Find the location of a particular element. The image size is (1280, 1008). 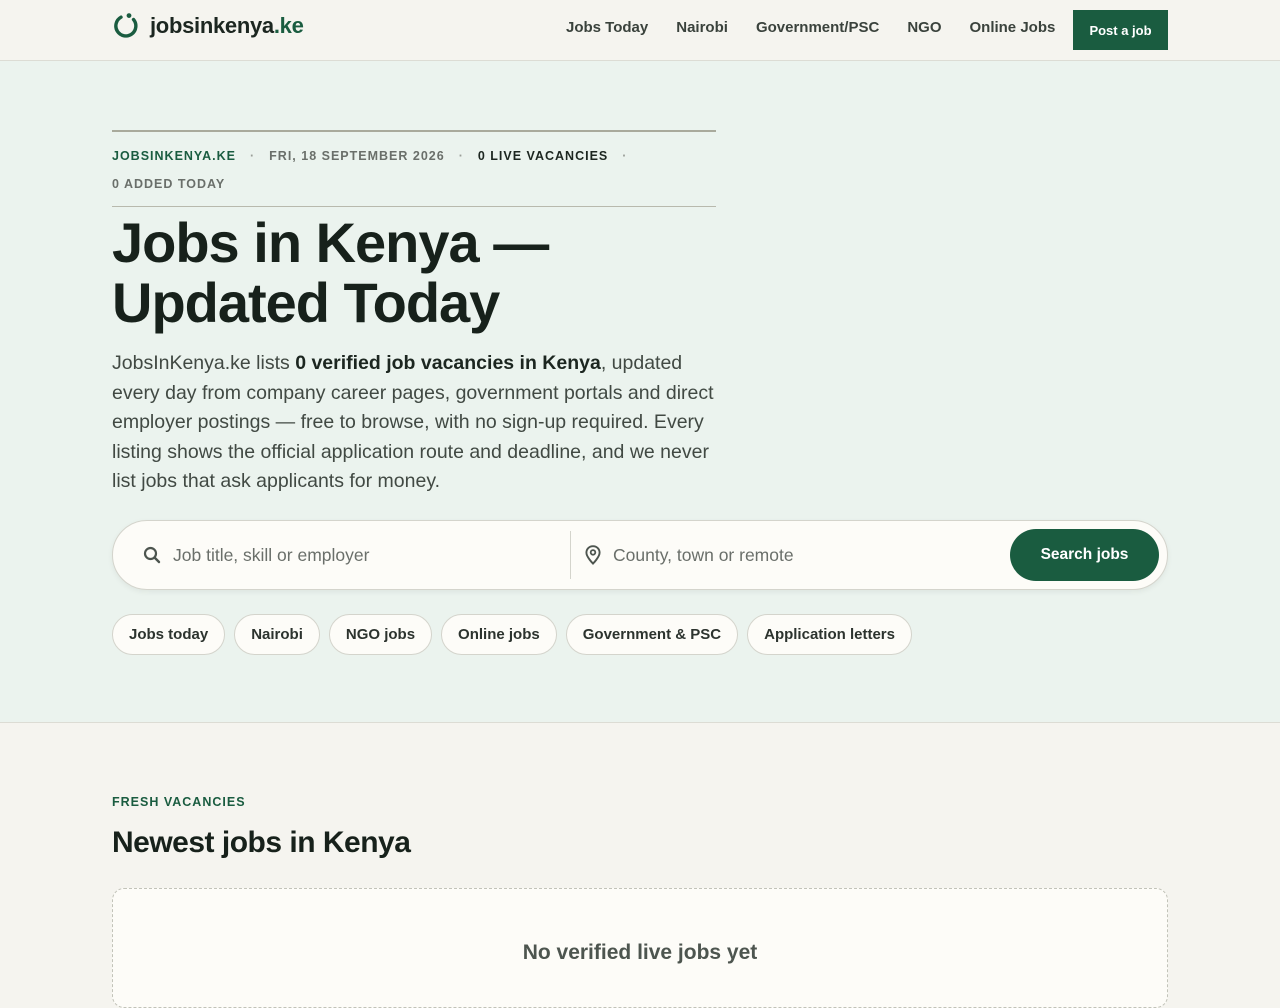

site-logo: jobsinkenya.ke is located at coordinates (208, 26).